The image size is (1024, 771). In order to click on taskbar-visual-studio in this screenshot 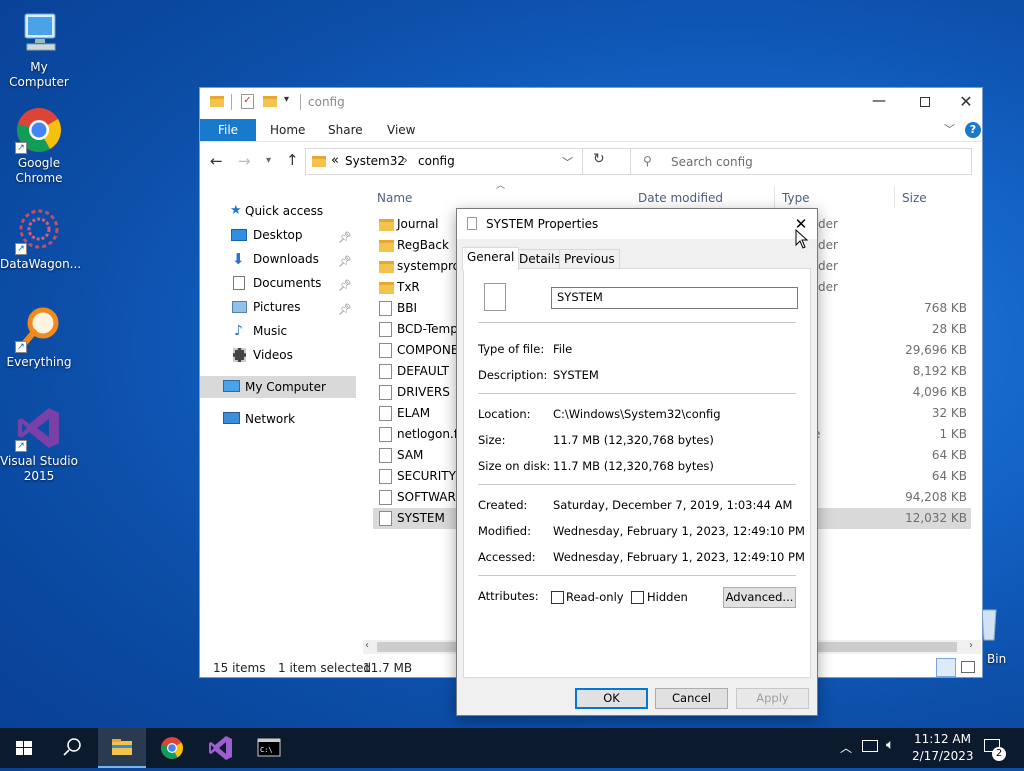, I will do `click(221, 748)`.